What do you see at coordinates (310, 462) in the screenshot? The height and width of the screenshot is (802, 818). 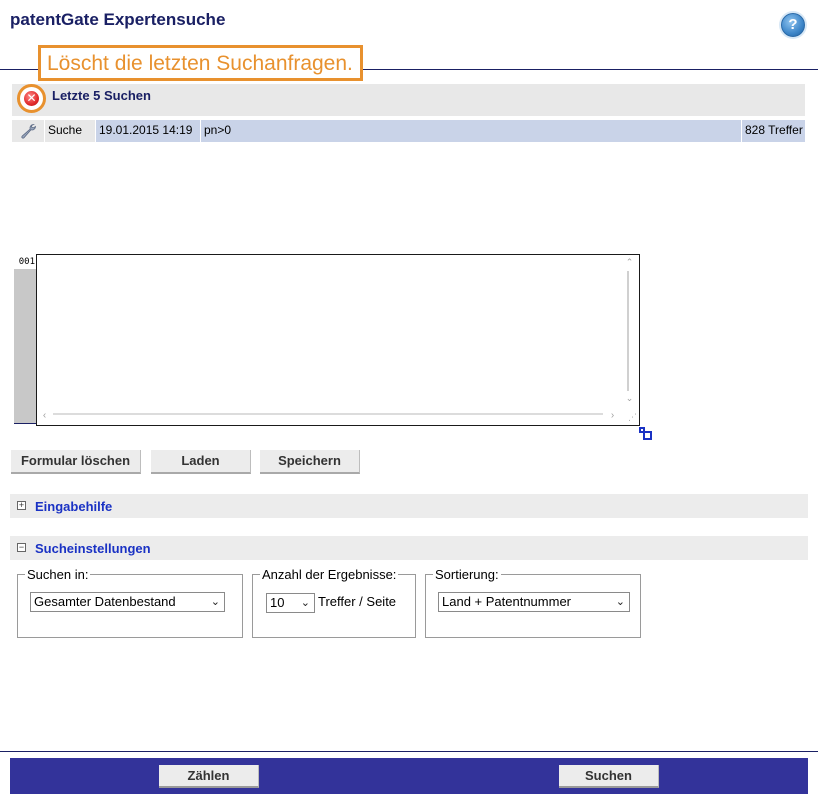 I see `save-button: Speichern` at bounding box center [310, 462].